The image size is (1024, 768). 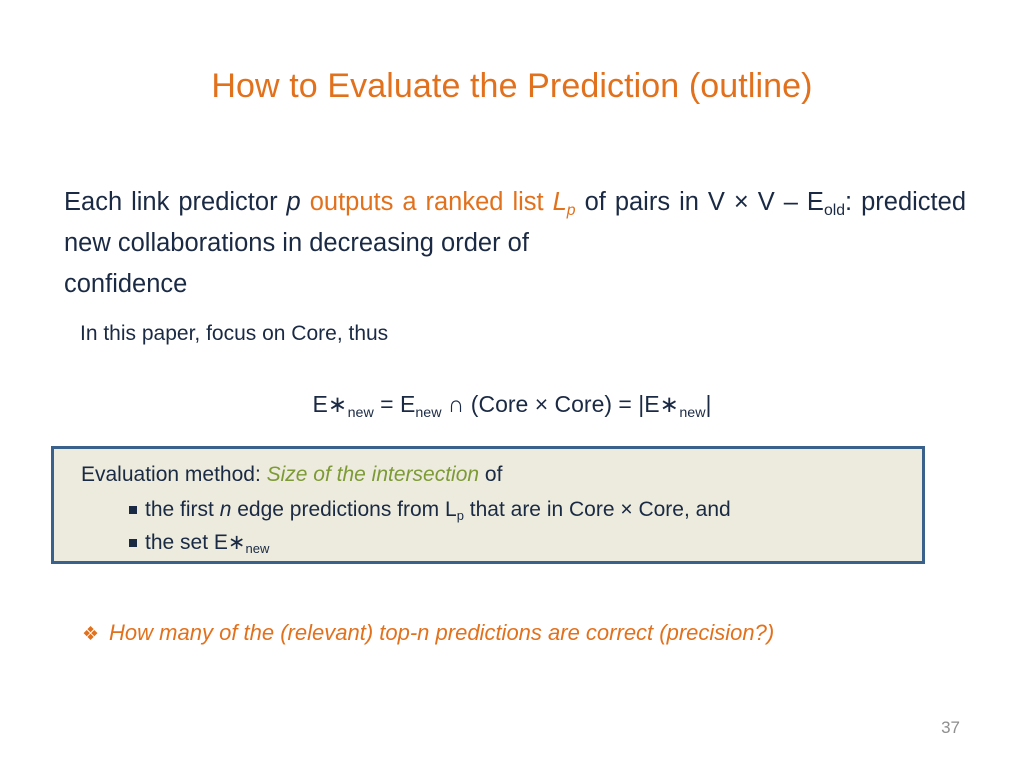 I want to click on page-number: 37, so click(x=950, y=727).